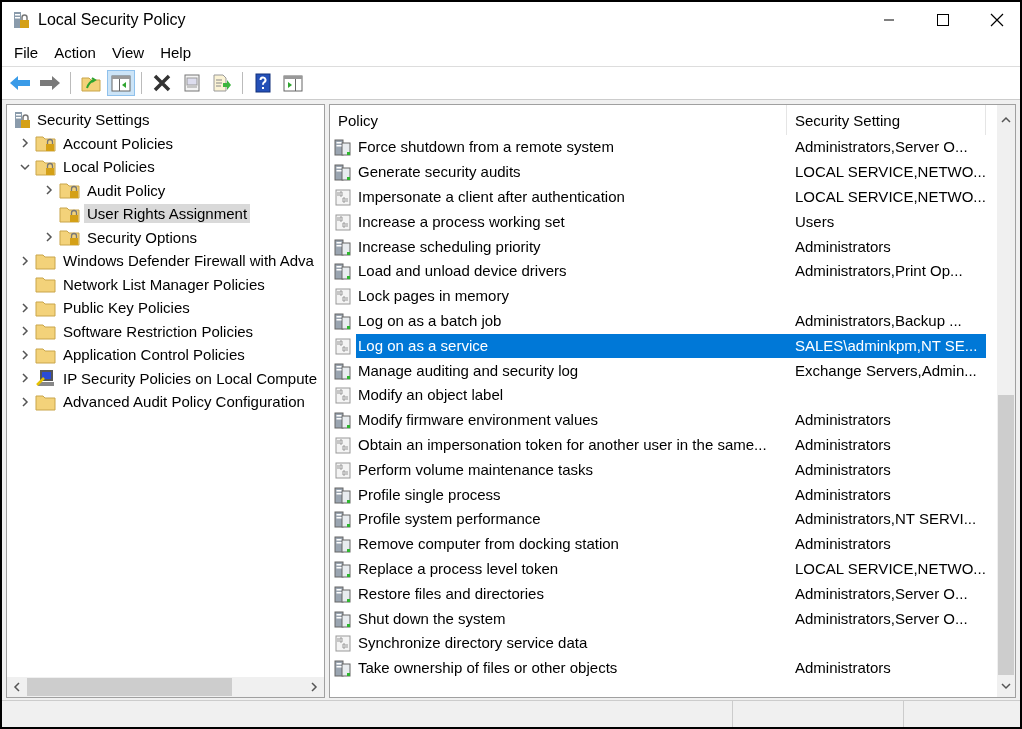 Image resolution: width=1022 pixels, height=729 pixels. What do you see at coordinates (109, 167) in the screenshot?
I see `tree-item: Local Policies` at bounding box center [109, 167].